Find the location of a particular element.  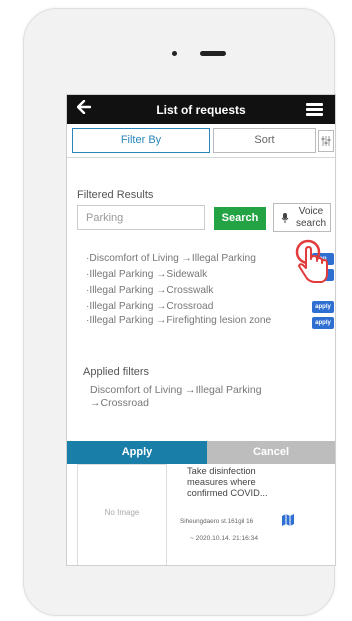

request-image-placeholder: No Image is located at coordinates (122, 514).